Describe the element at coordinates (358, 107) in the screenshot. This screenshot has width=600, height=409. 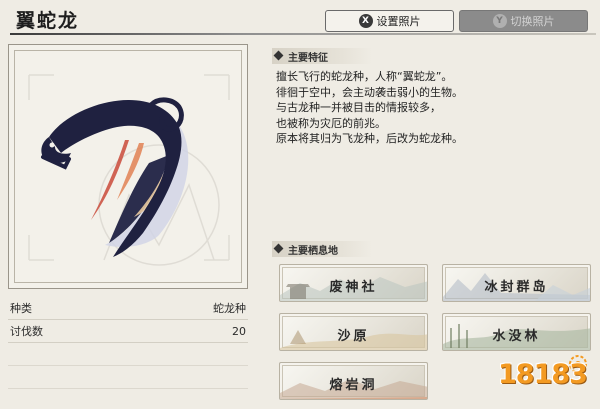
I see `description-line: 与古龙种一并被目击的情报较多，` at that location.